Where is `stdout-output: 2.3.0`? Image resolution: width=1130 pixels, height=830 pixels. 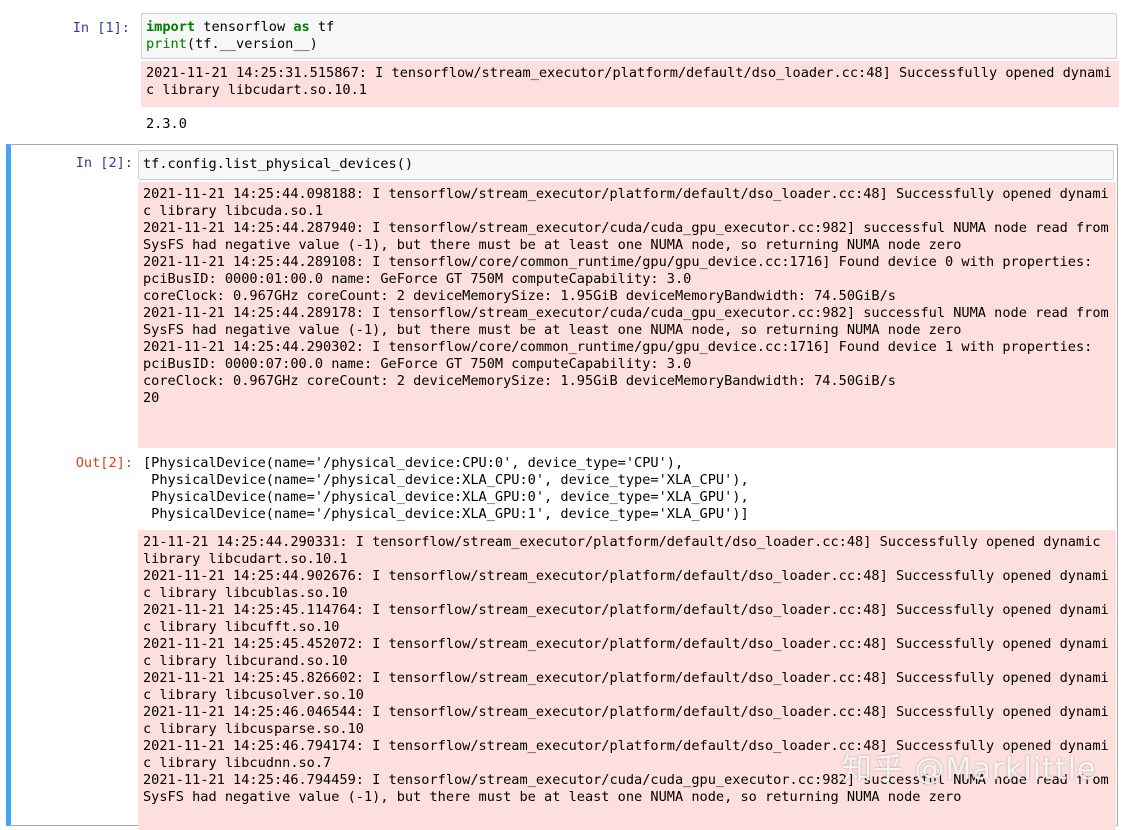
stdout-output: 2.3.0 is located at coordinates (166, 124).